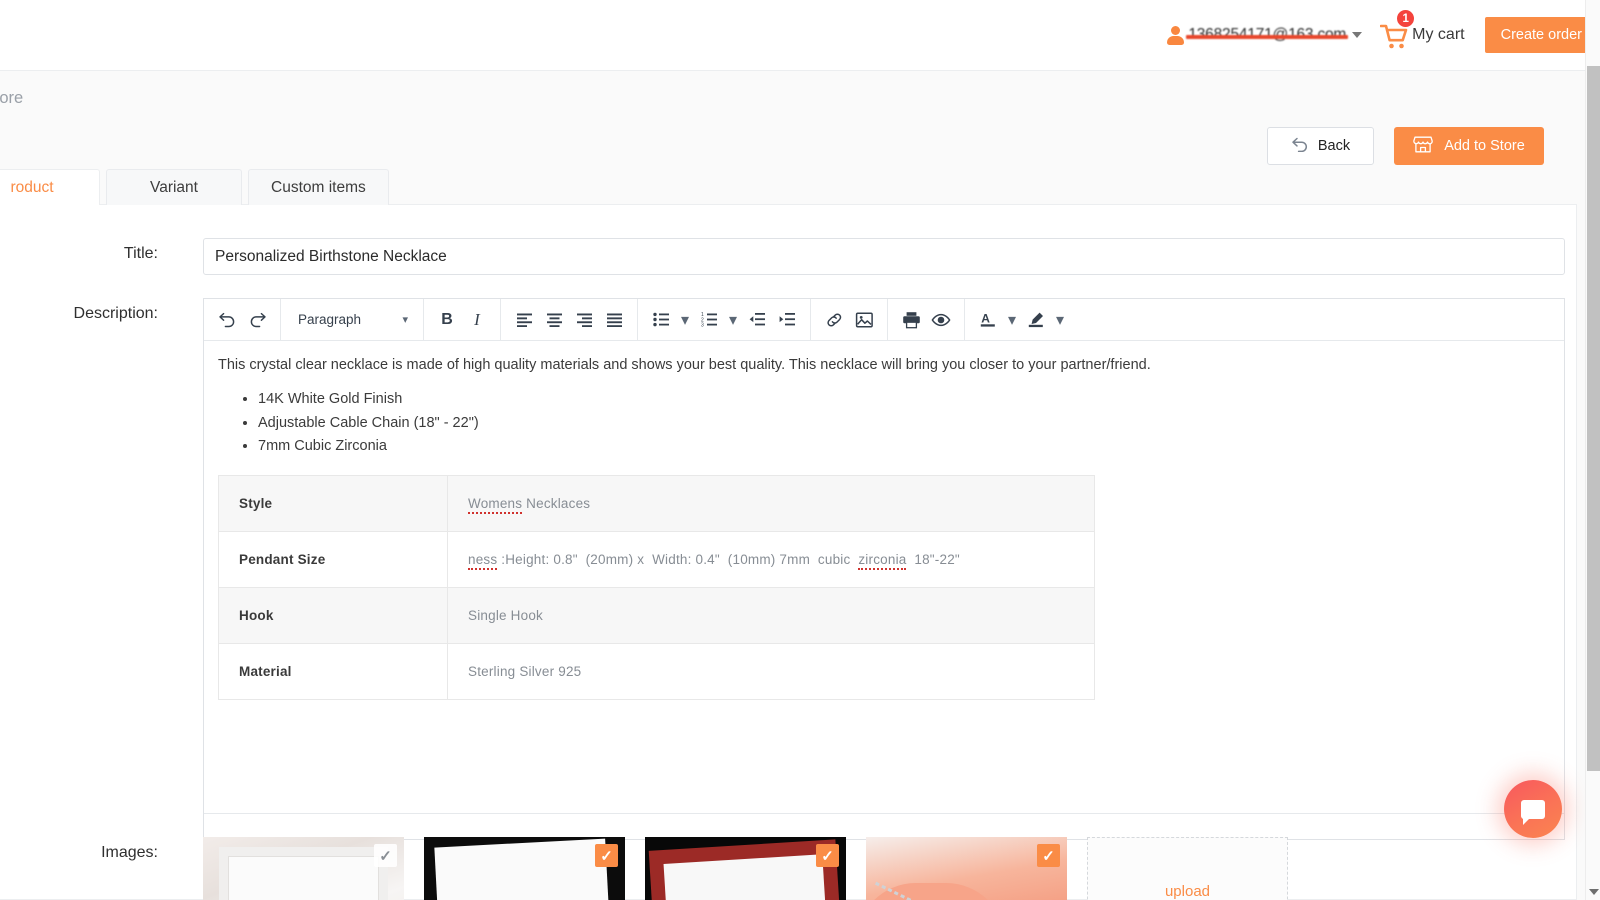  What do you see at coordinates (1060, 320) in the screenshot?
I see `highlight-chevron-down-icon: ▾` at bounding box center [1060, 320].